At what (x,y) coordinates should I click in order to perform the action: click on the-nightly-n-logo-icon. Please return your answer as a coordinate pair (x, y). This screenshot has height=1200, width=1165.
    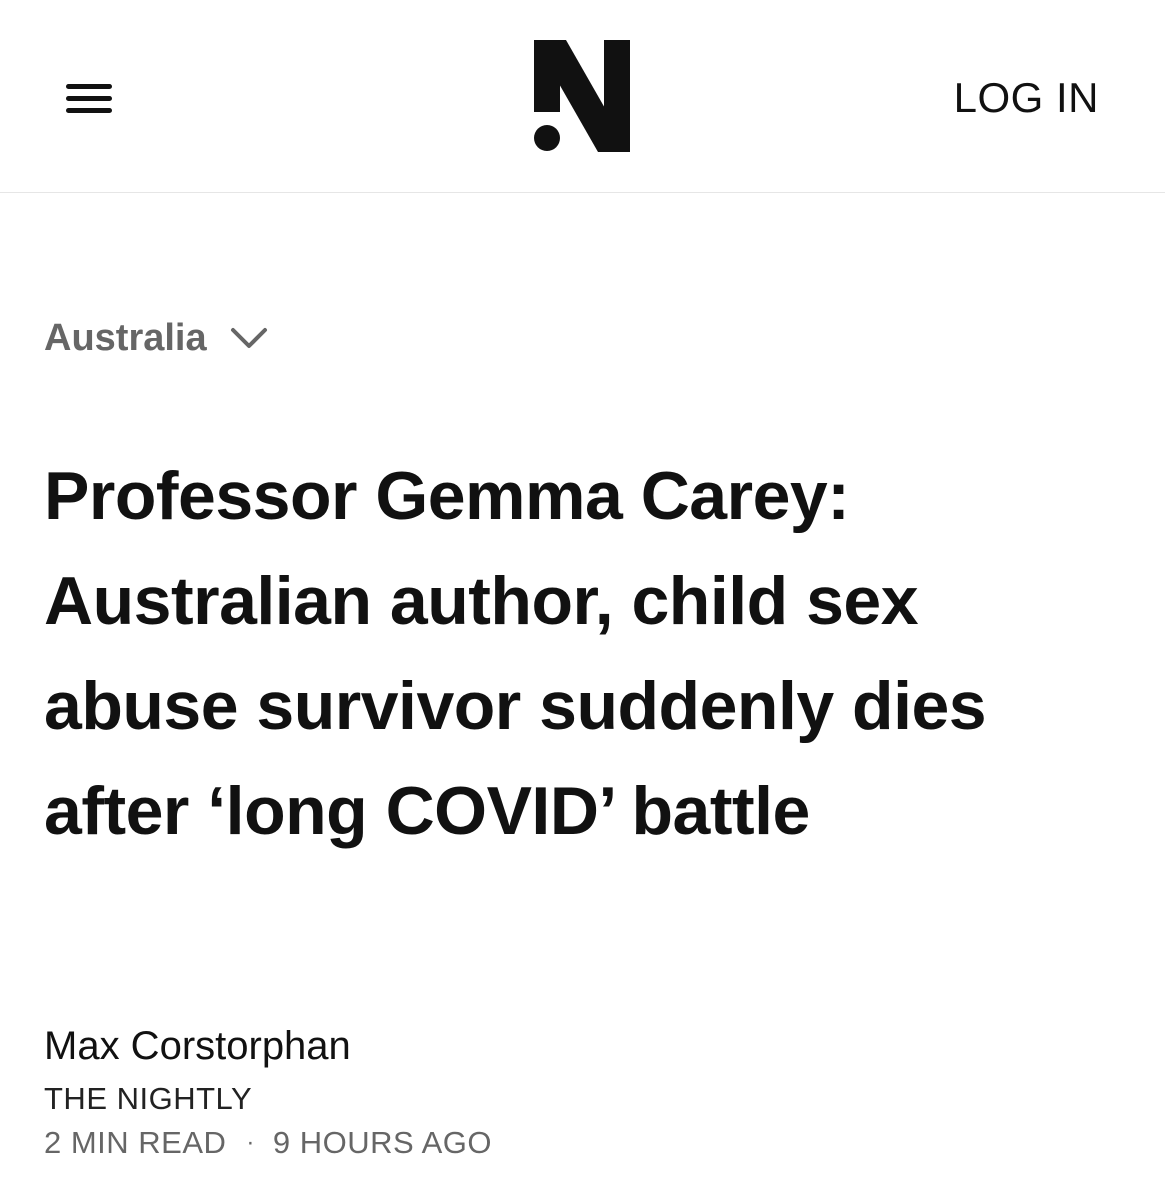
    Looking at the image, I should click on (582, 96).